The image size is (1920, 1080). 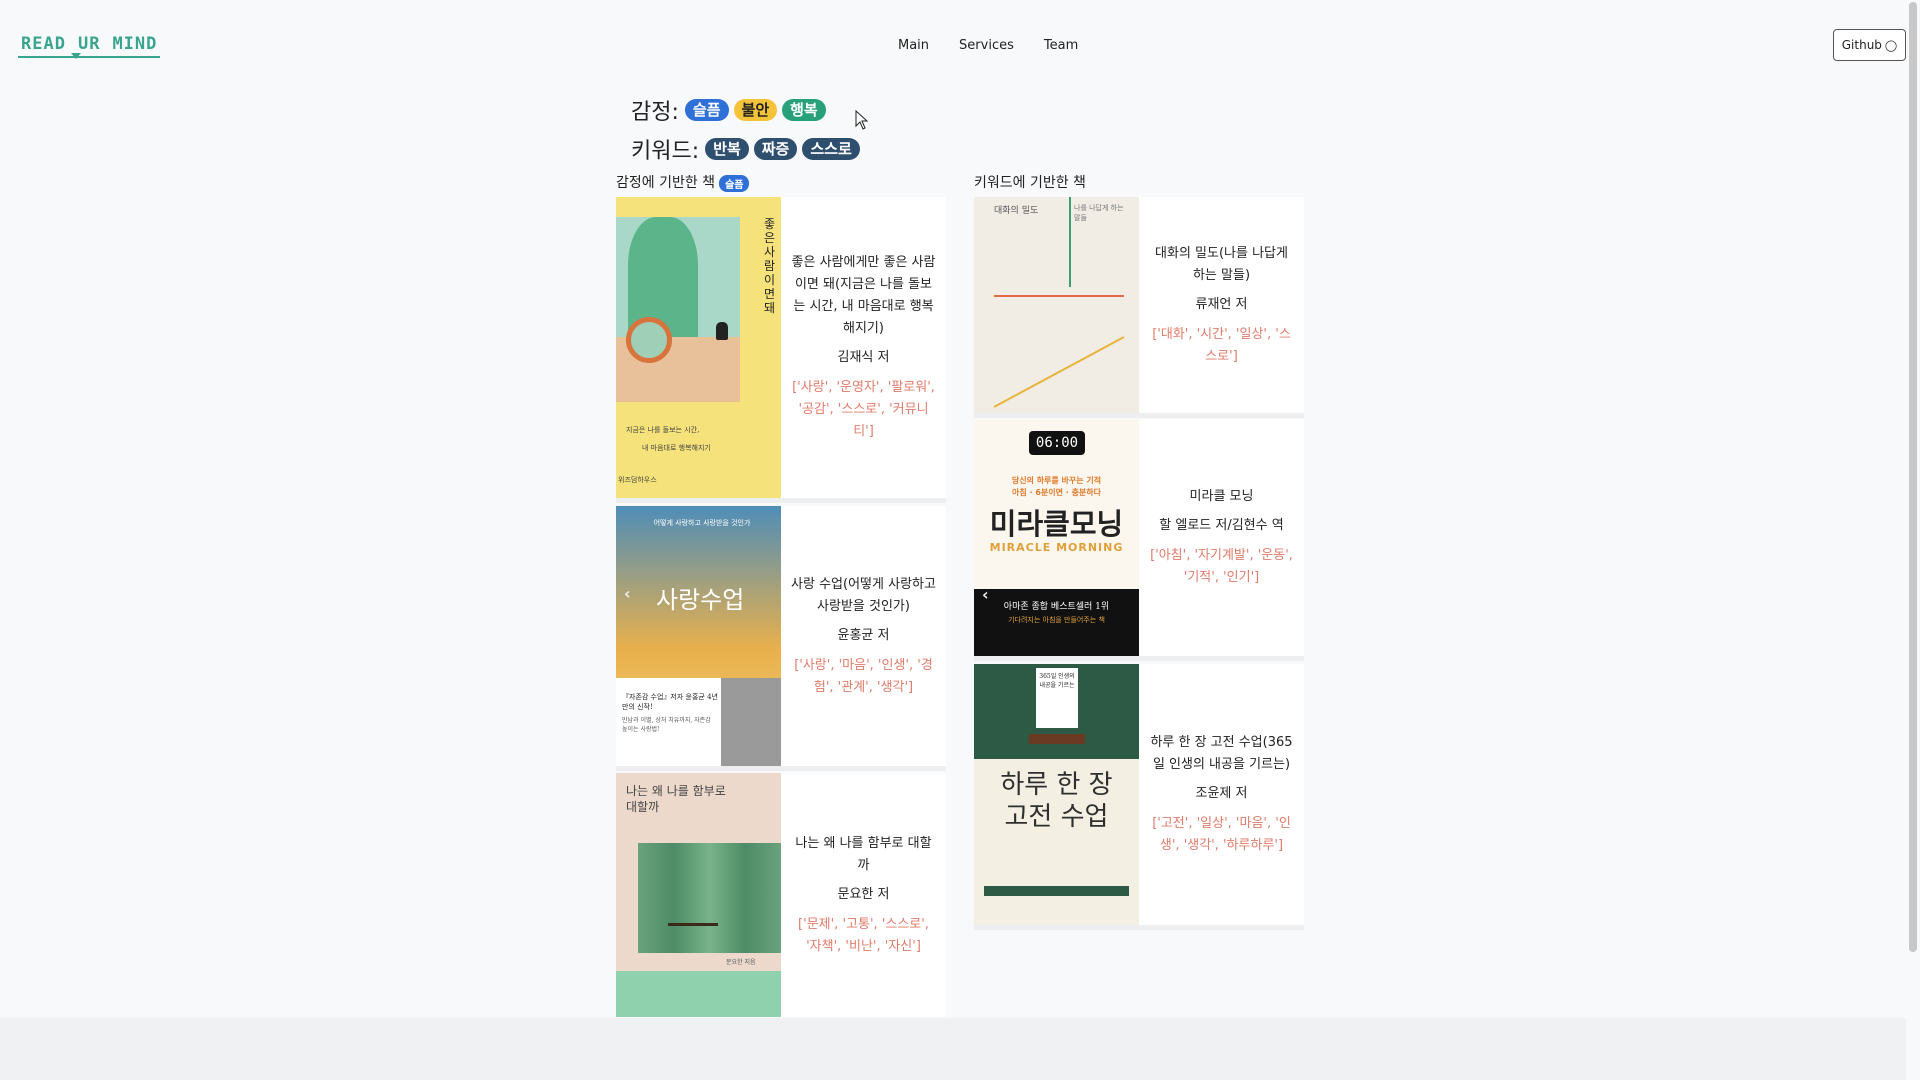 What do you see at coordinates (663, 430) in the screenshot?
I see `cover-subtitle: 지금은 나를 돌보는 시간,` at bounding box center [663, 430].